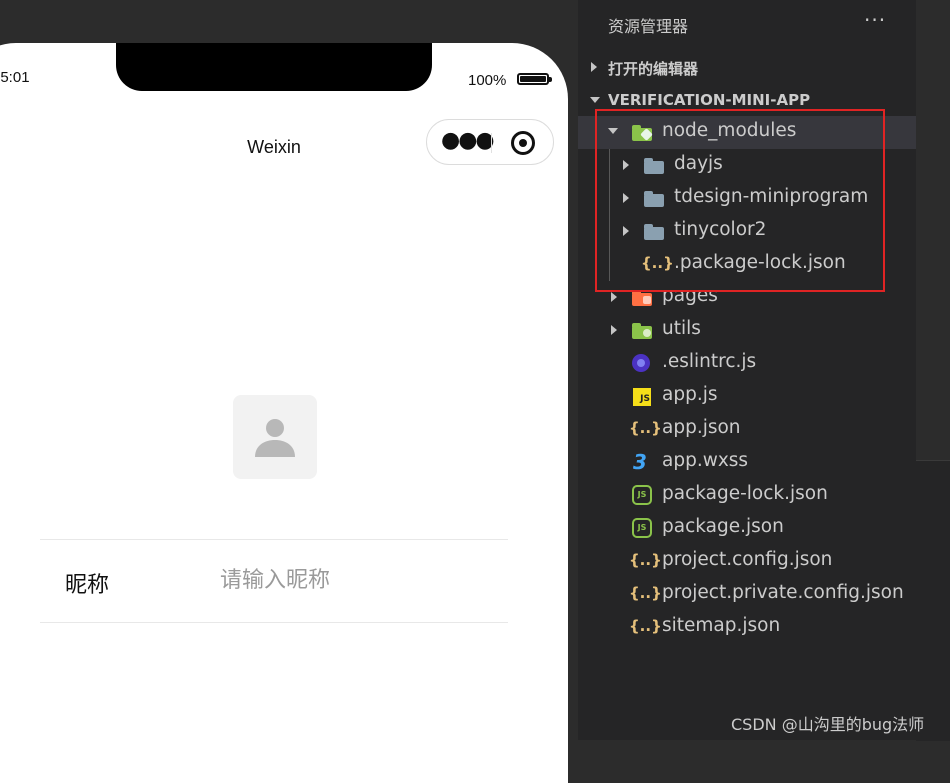 The image size is (950, 783). Describe the element at coordinates (642, 331) in the screenshot. I see `utils-folder-icon` at that location.